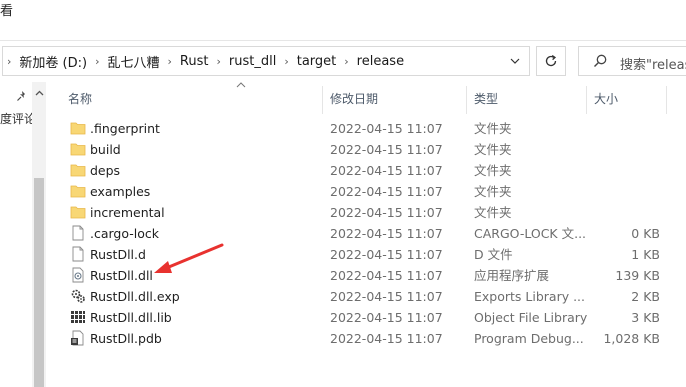  I want to click on column-header: 名称 修改日期 类型 大小, so click(367, 99).